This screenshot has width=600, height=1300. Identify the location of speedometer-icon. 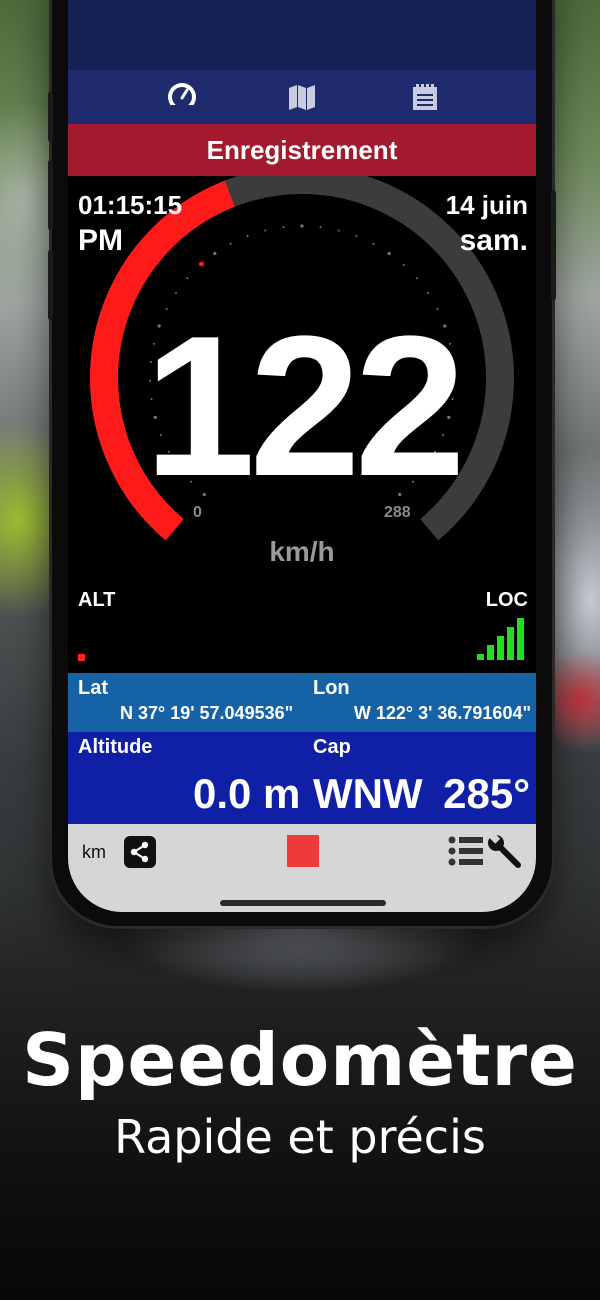
(182, 98).